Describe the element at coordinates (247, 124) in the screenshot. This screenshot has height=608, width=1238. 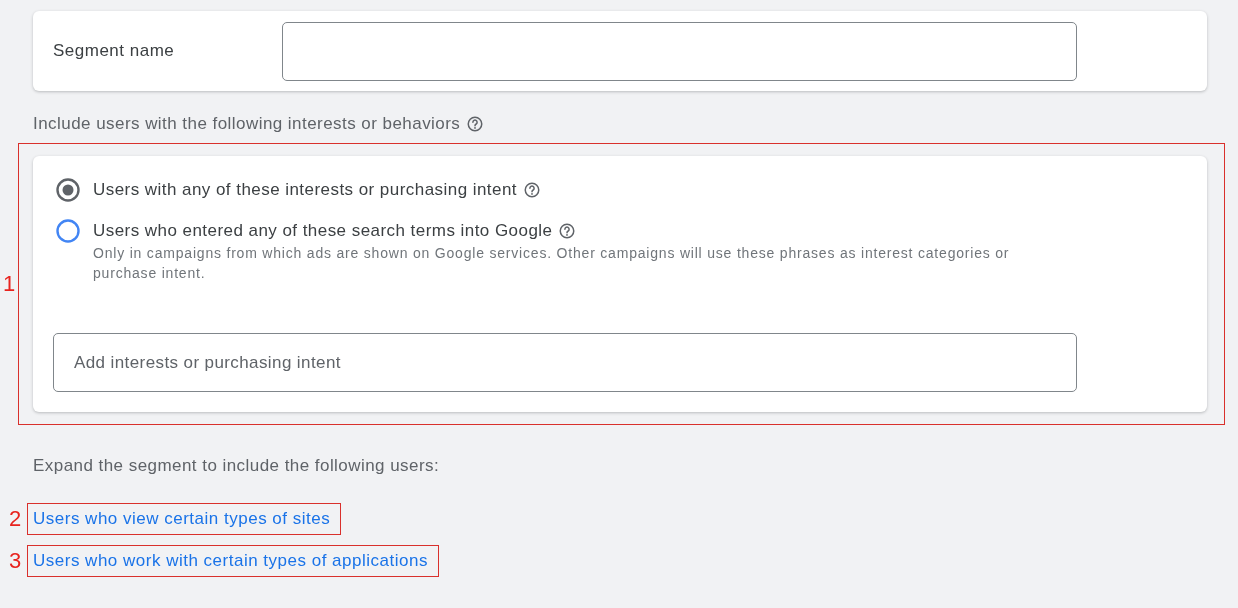
I see `section-heading: Include users with the following interests or behaviors` at that location.